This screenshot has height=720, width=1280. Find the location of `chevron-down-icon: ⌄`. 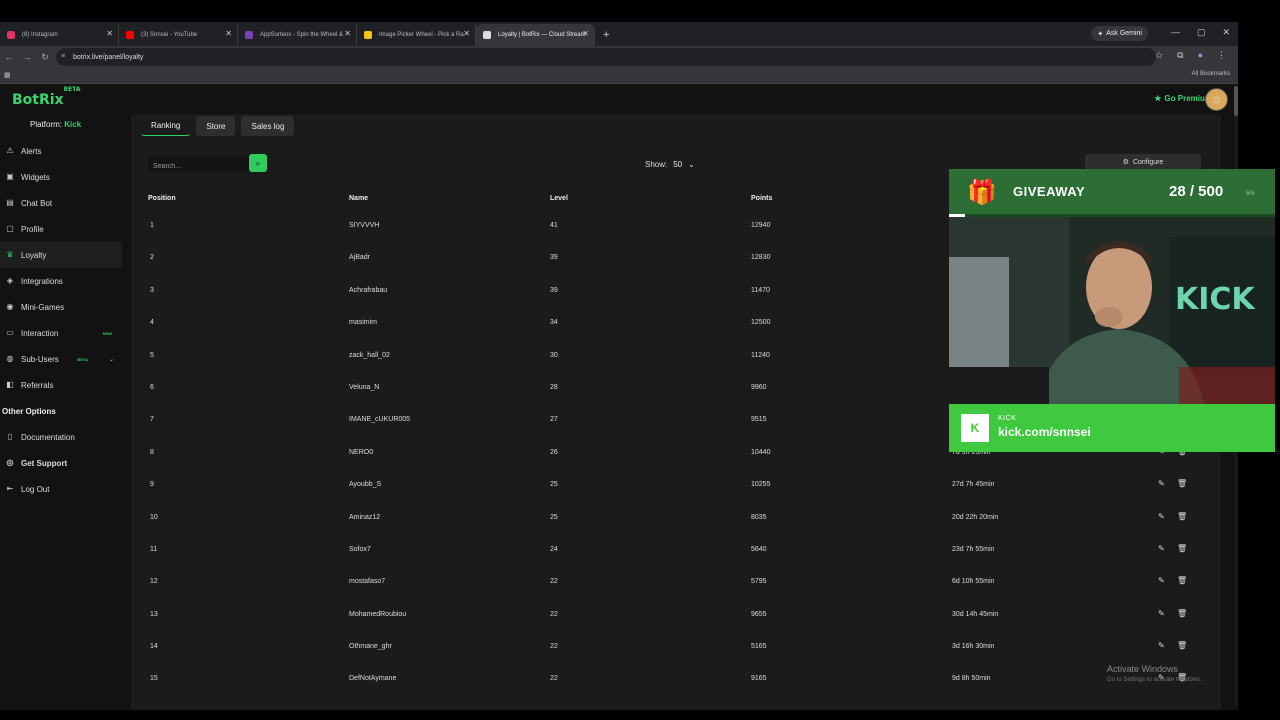

chevron-down-icon: ⌄ is located at coordinates (111, 359).